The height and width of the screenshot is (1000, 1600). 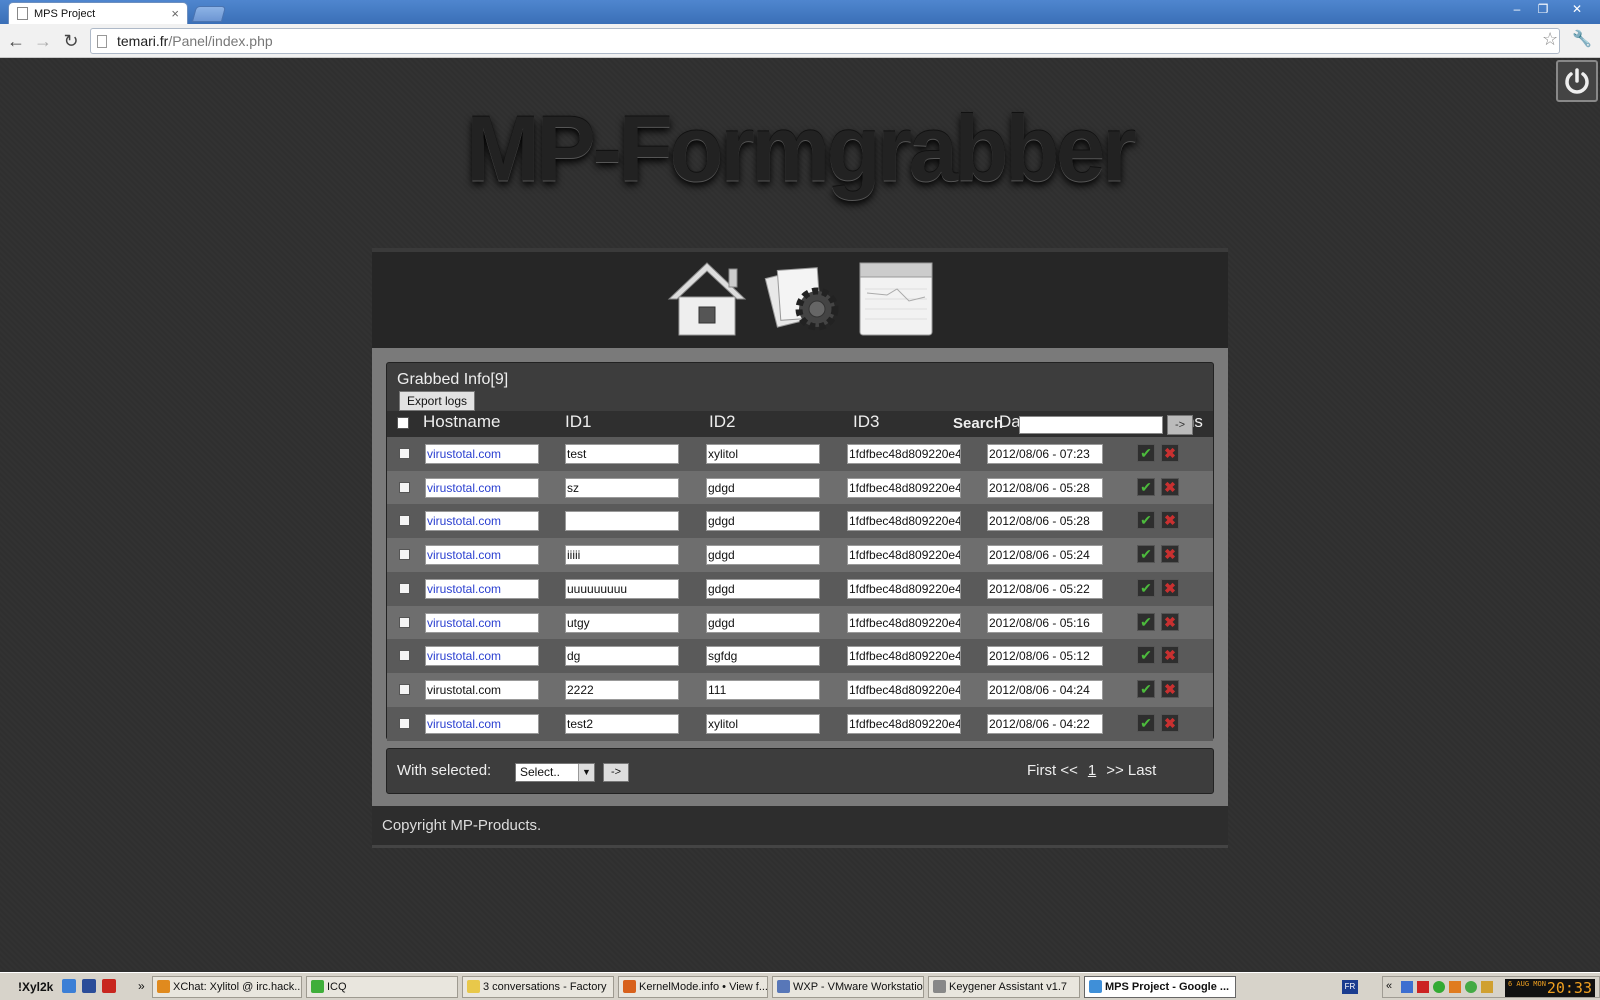 What do you see at coordinates (622, 454) in the screenshot?
I see `row-id1-field: test` at bounding box center [622, 454].